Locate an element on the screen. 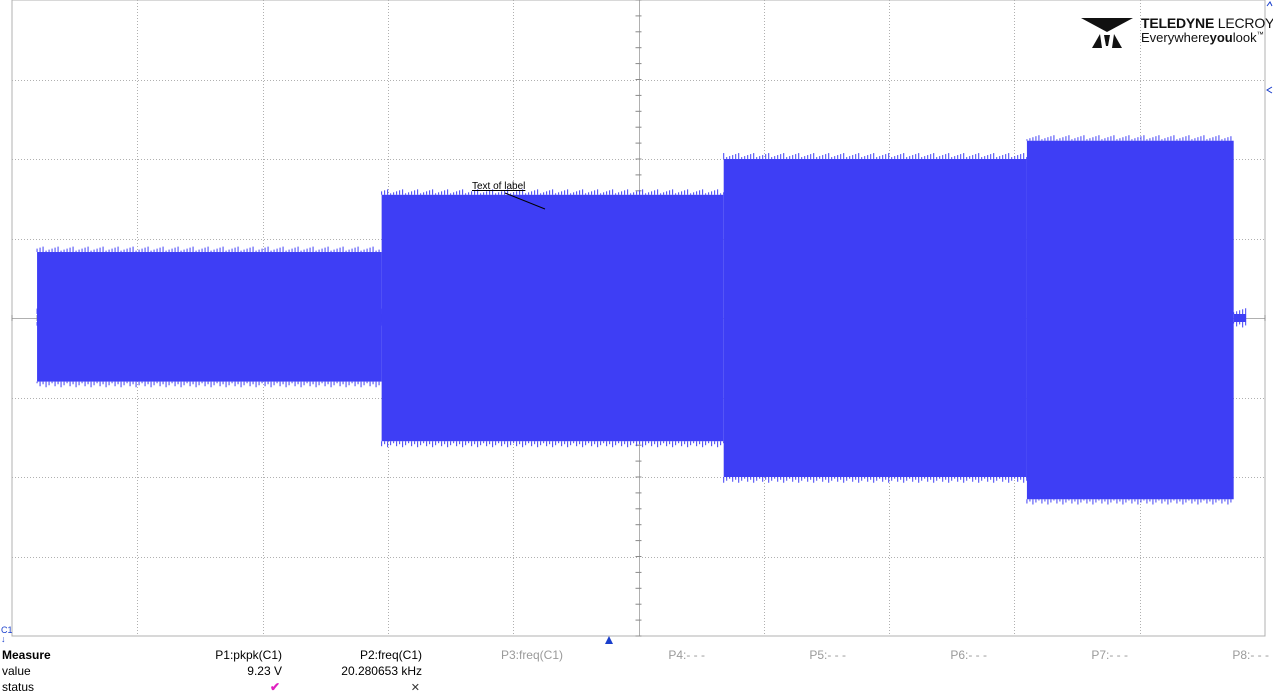  param-6-name: P6:- - - is located at coordinates (907, 655).